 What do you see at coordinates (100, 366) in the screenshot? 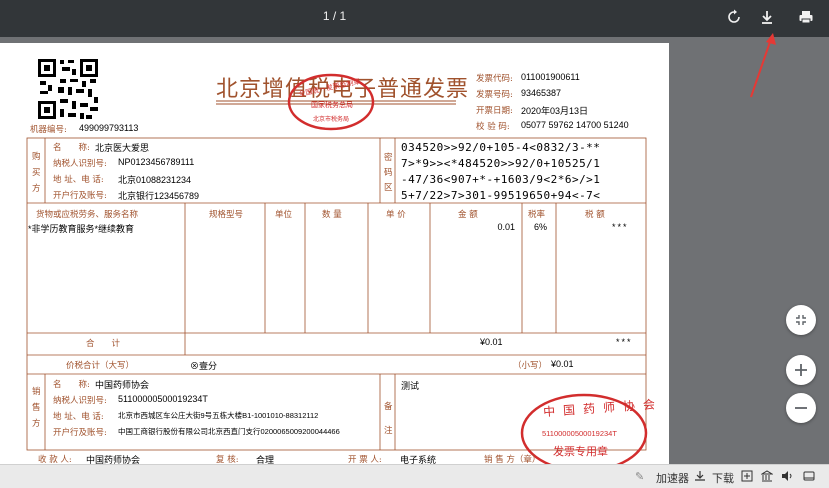
I see `sum-label: 价税合计（大写）` at bounding box center [100, 366].